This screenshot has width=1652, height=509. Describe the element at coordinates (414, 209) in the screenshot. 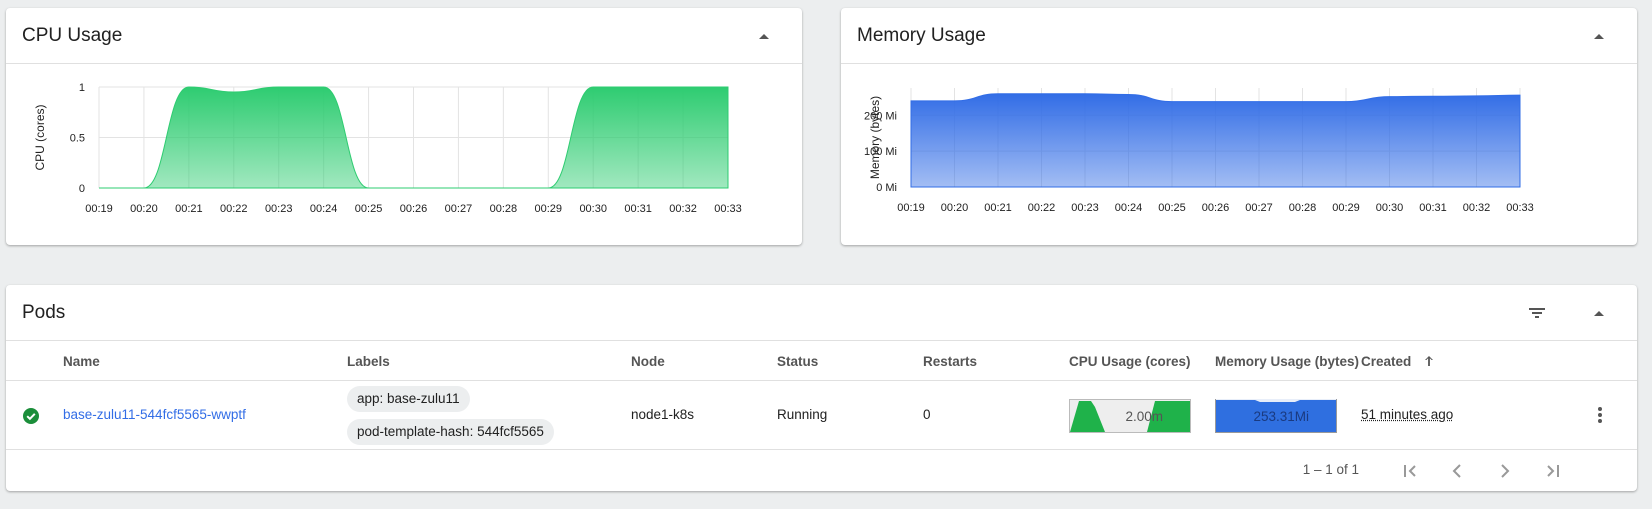

I see `cpu-x-tick-label: 00:26` at that location.